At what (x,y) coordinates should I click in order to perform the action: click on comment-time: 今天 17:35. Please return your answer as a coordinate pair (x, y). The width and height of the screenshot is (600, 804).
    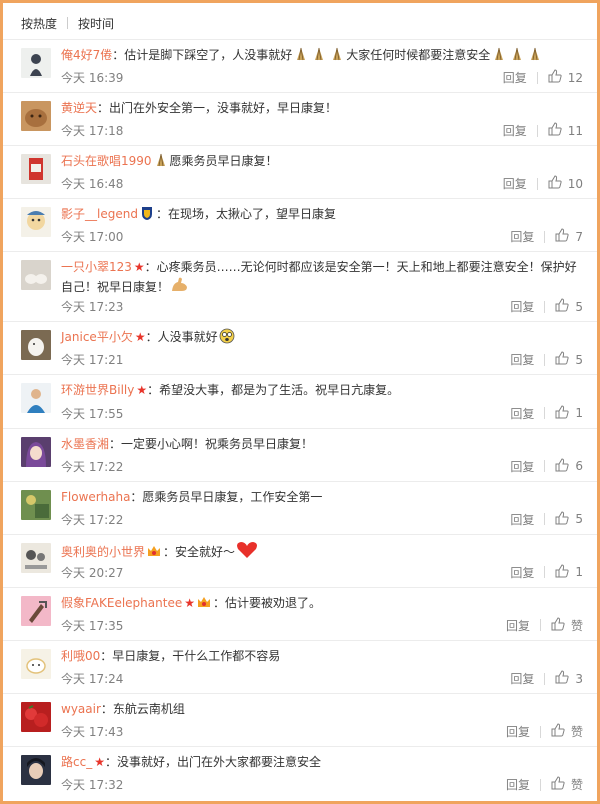
    Looking at the image, I should click on (92, 625).